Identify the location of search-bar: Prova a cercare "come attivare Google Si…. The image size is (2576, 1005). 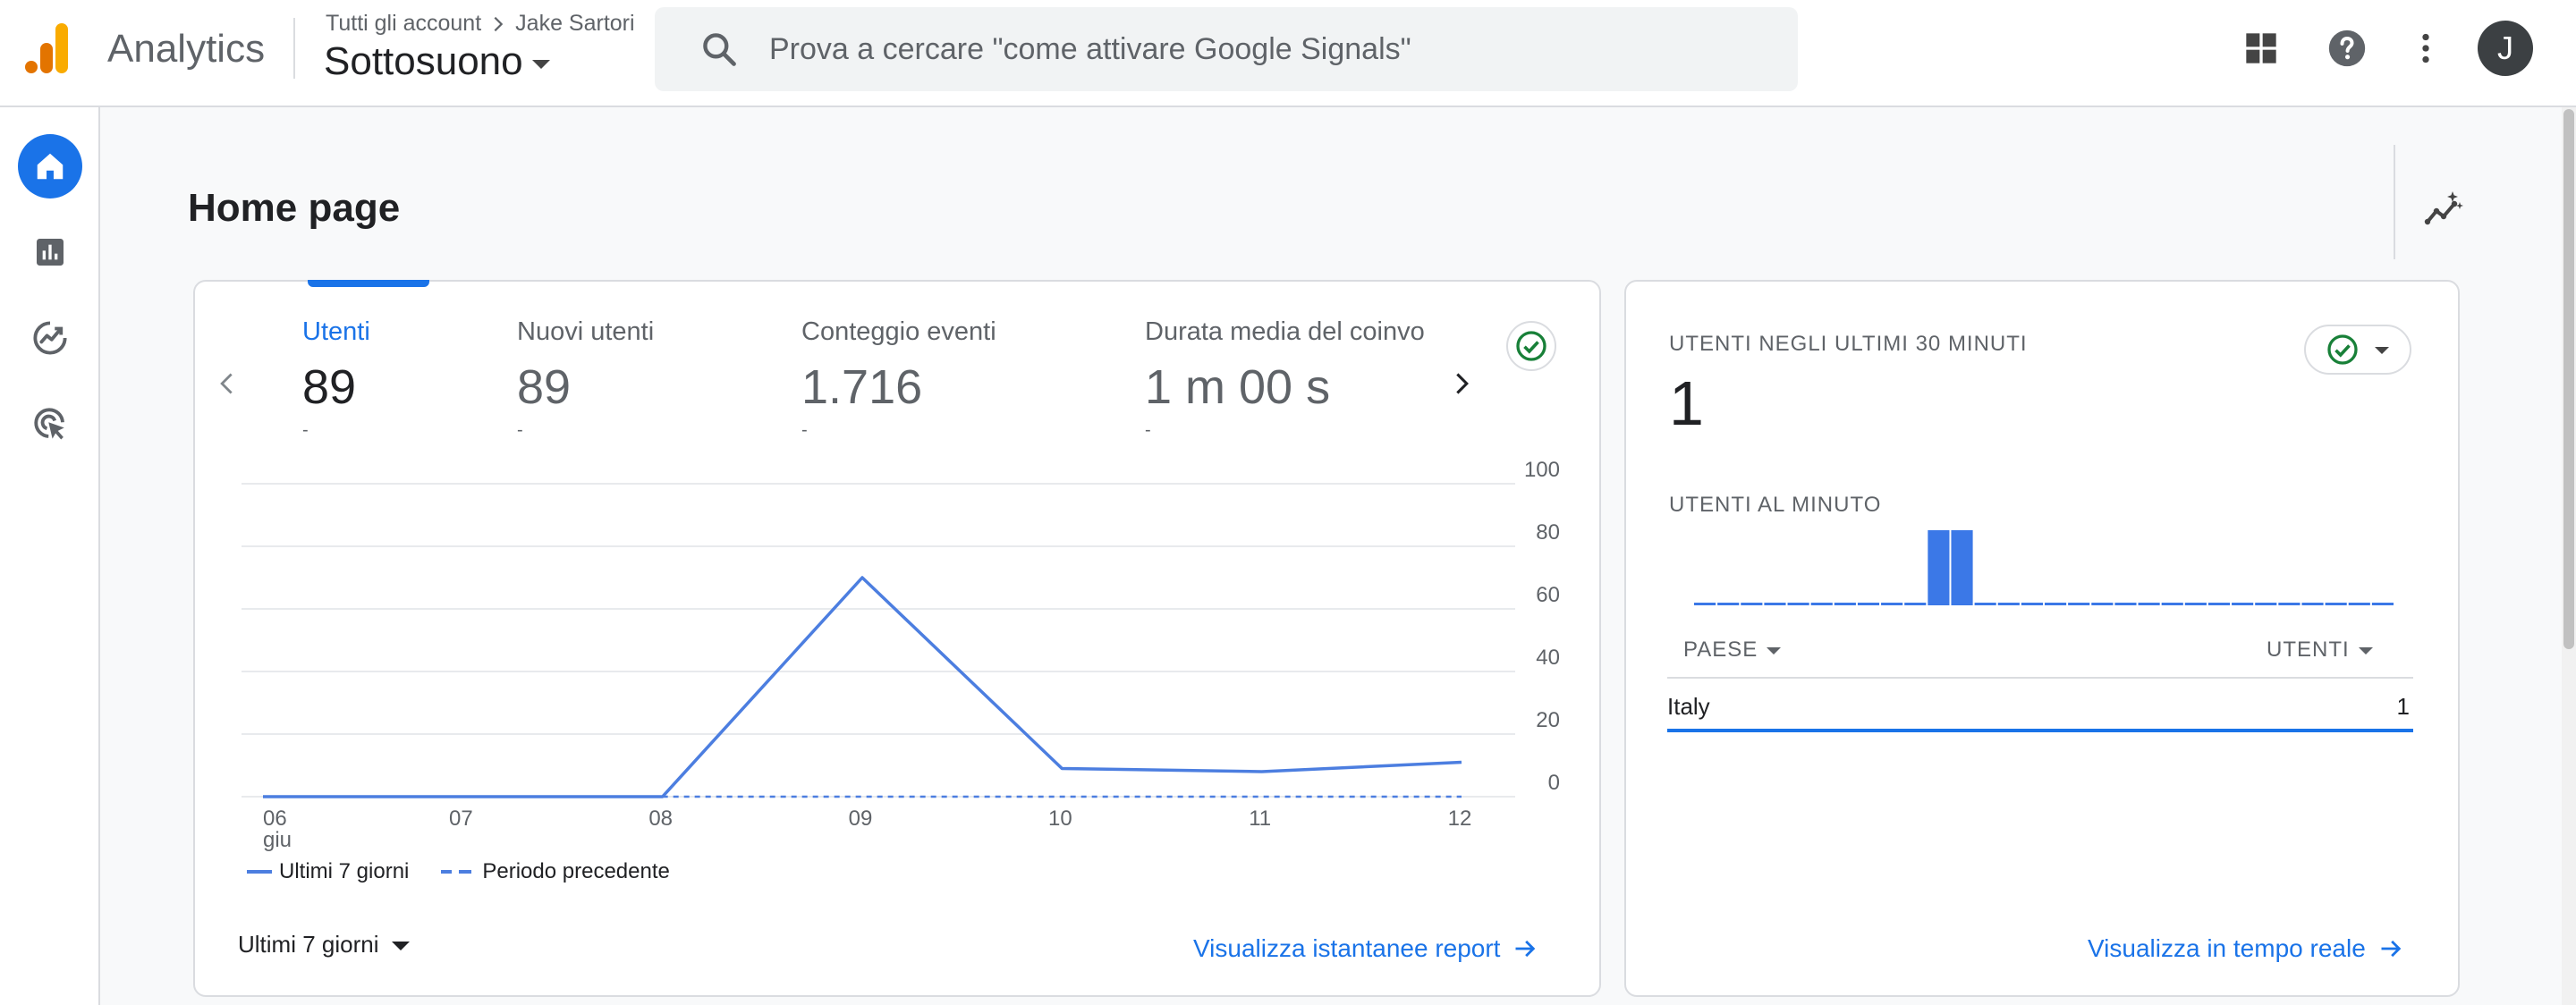
(1226, 49).